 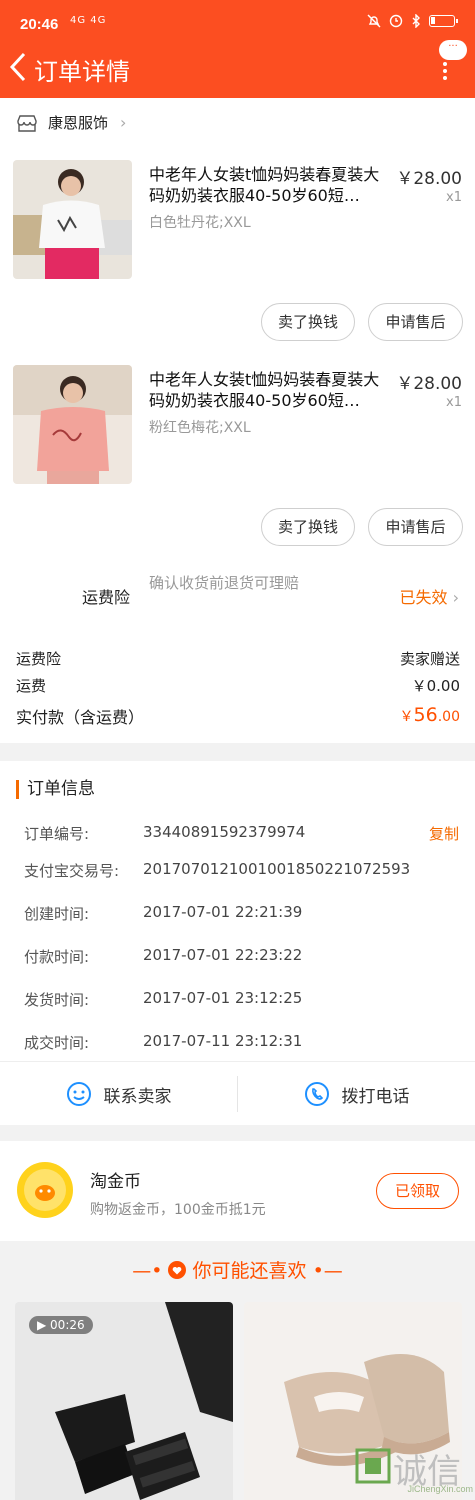 I want to click on fee-shipping-row: 运费 ￥0.00, so click(x=238, y=686).